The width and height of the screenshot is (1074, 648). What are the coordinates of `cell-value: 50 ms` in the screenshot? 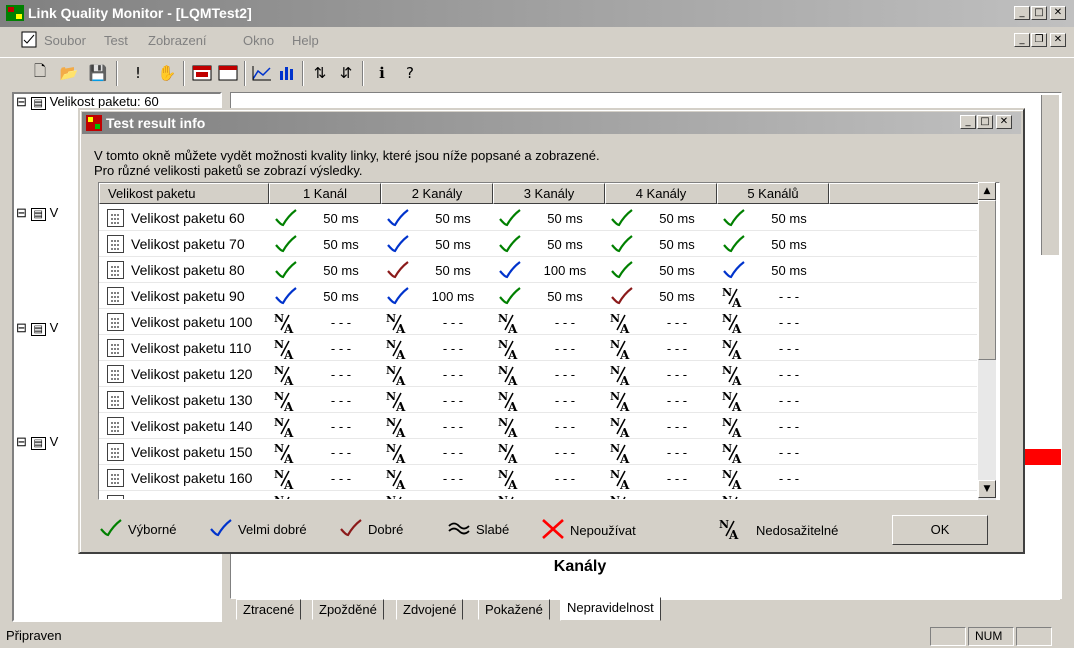 It's located at (789, 244).